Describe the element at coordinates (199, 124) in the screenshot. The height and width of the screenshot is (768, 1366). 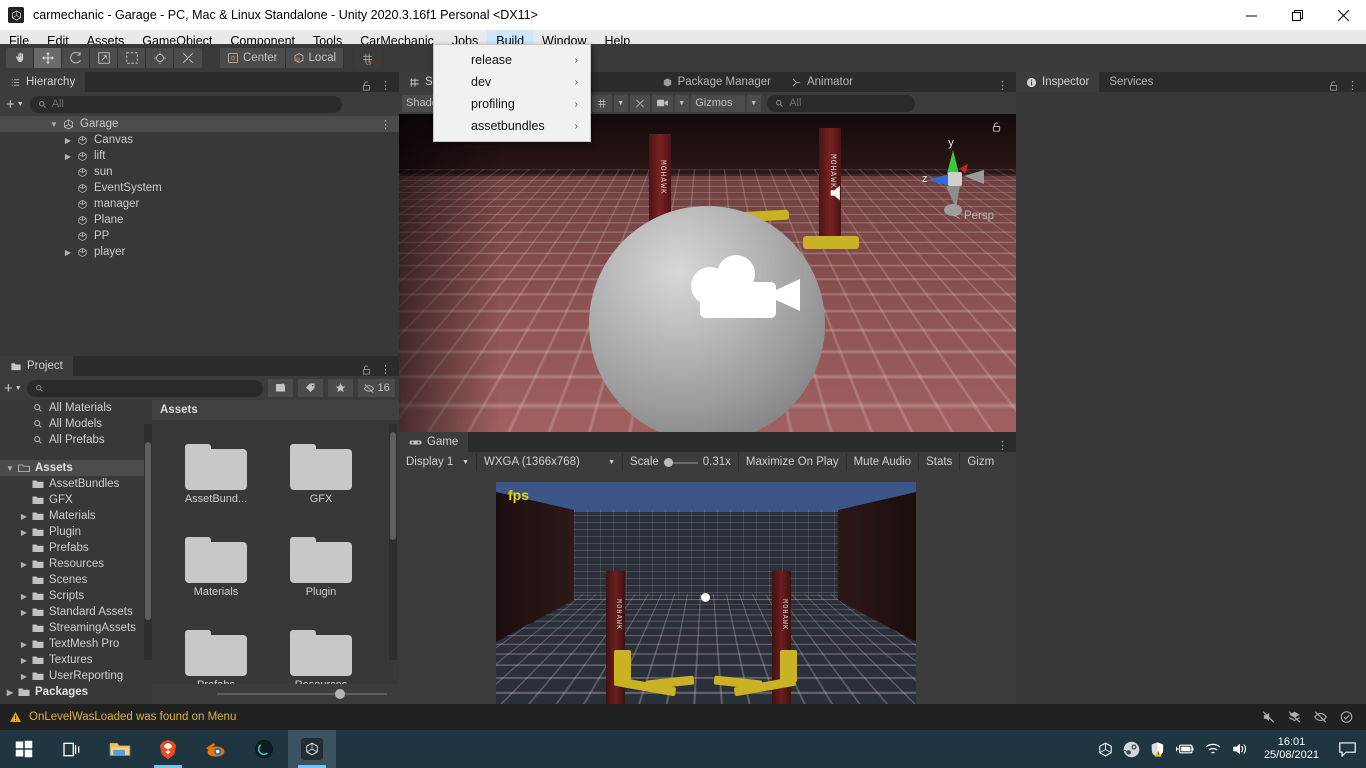
I see `hierarchy-item-garage: ▼ Garage ⋮` at that location.